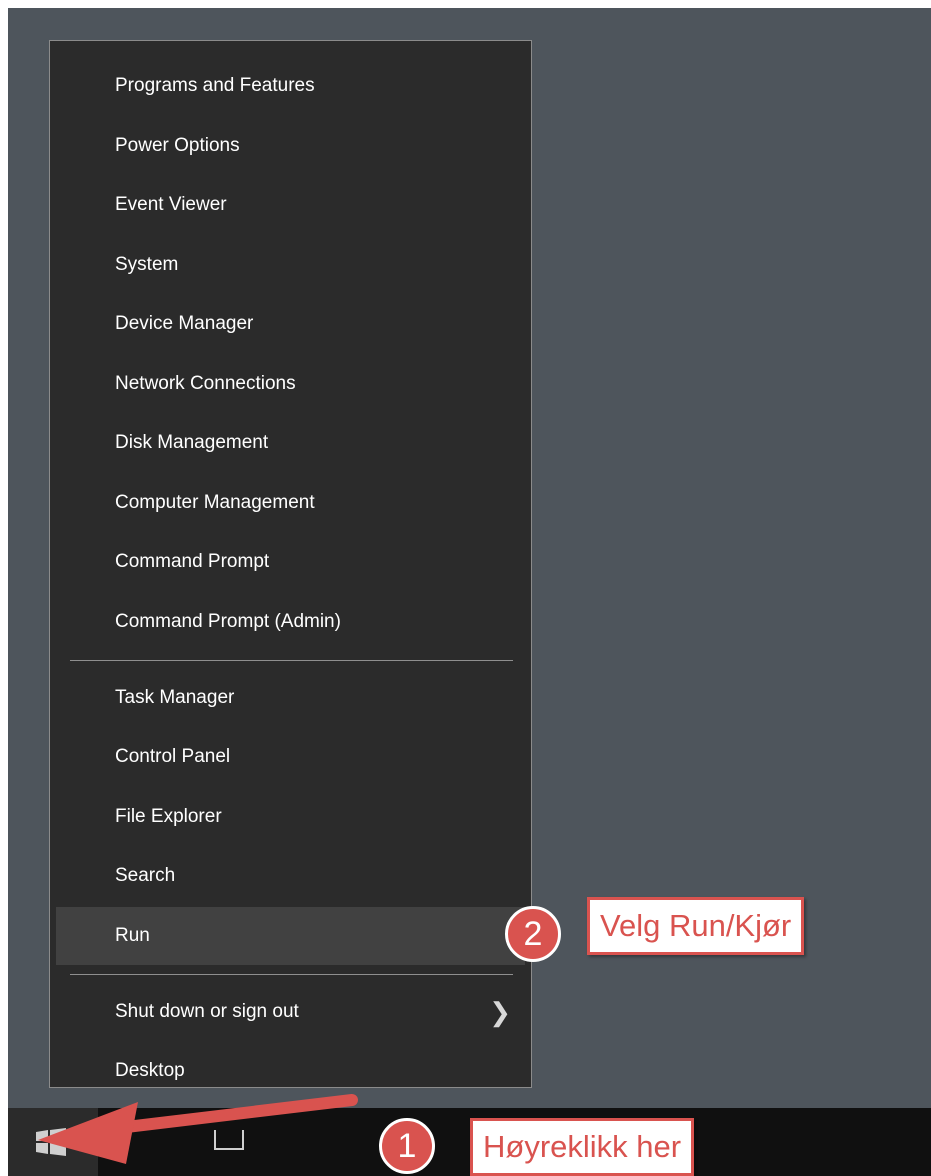 The image size is (931, 1176). Describe the element at coordinates (407, 1146) in the screenshot. I see `step-badge-1: 1` at that location.